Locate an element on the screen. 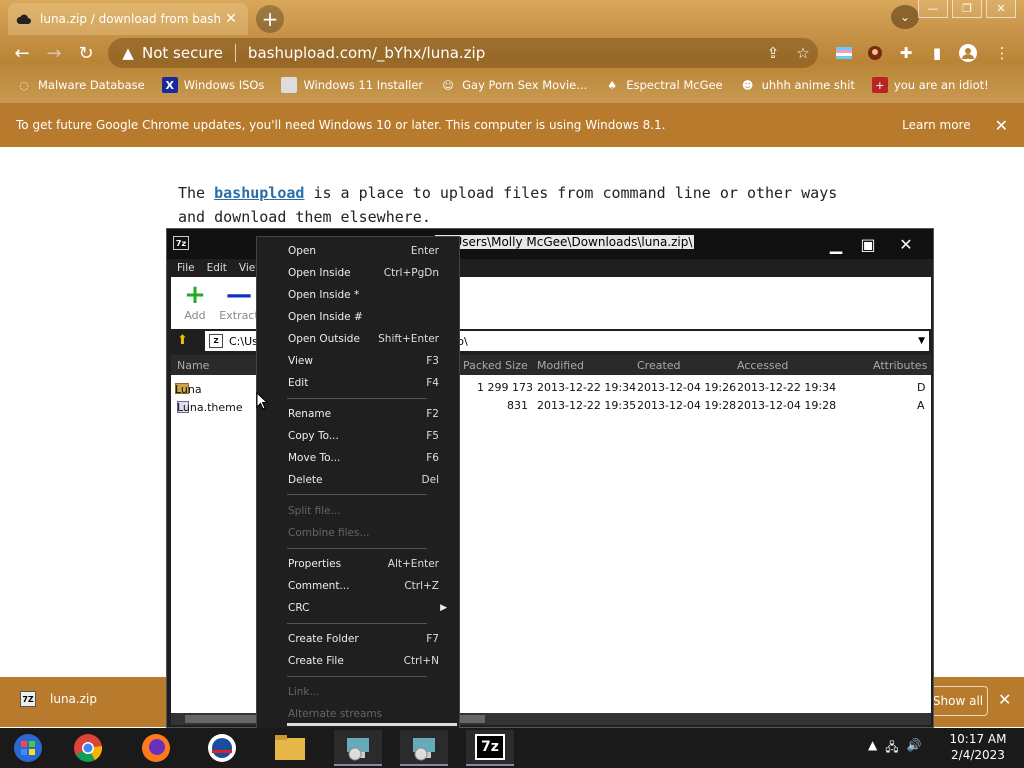 This screenshot has height=768, width=1024. window-controls: — ❐ ✕ is located at coordinates (967, 9).